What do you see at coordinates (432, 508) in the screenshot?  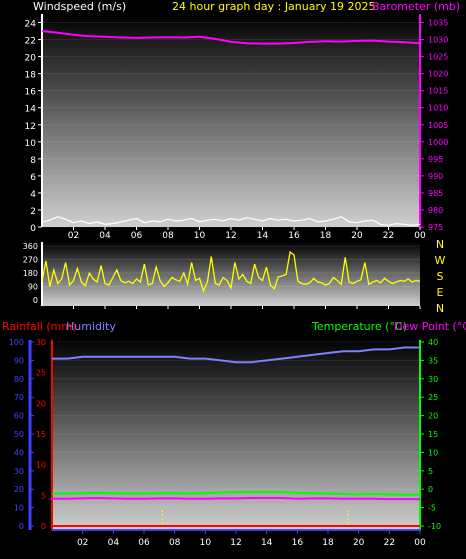 I see `y-tick-label: -5` at bounding box center [432, 508].